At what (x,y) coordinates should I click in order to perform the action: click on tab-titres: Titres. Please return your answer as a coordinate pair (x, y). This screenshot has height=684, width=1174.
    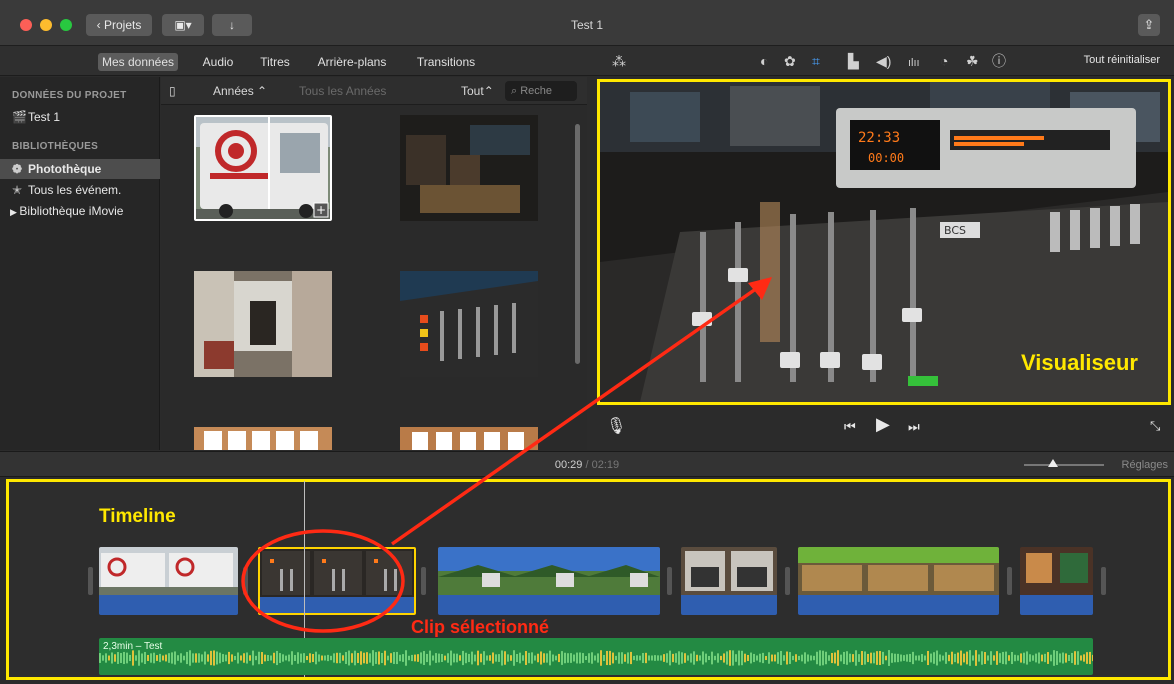
    Looking at the image, I should click on (275, 62).